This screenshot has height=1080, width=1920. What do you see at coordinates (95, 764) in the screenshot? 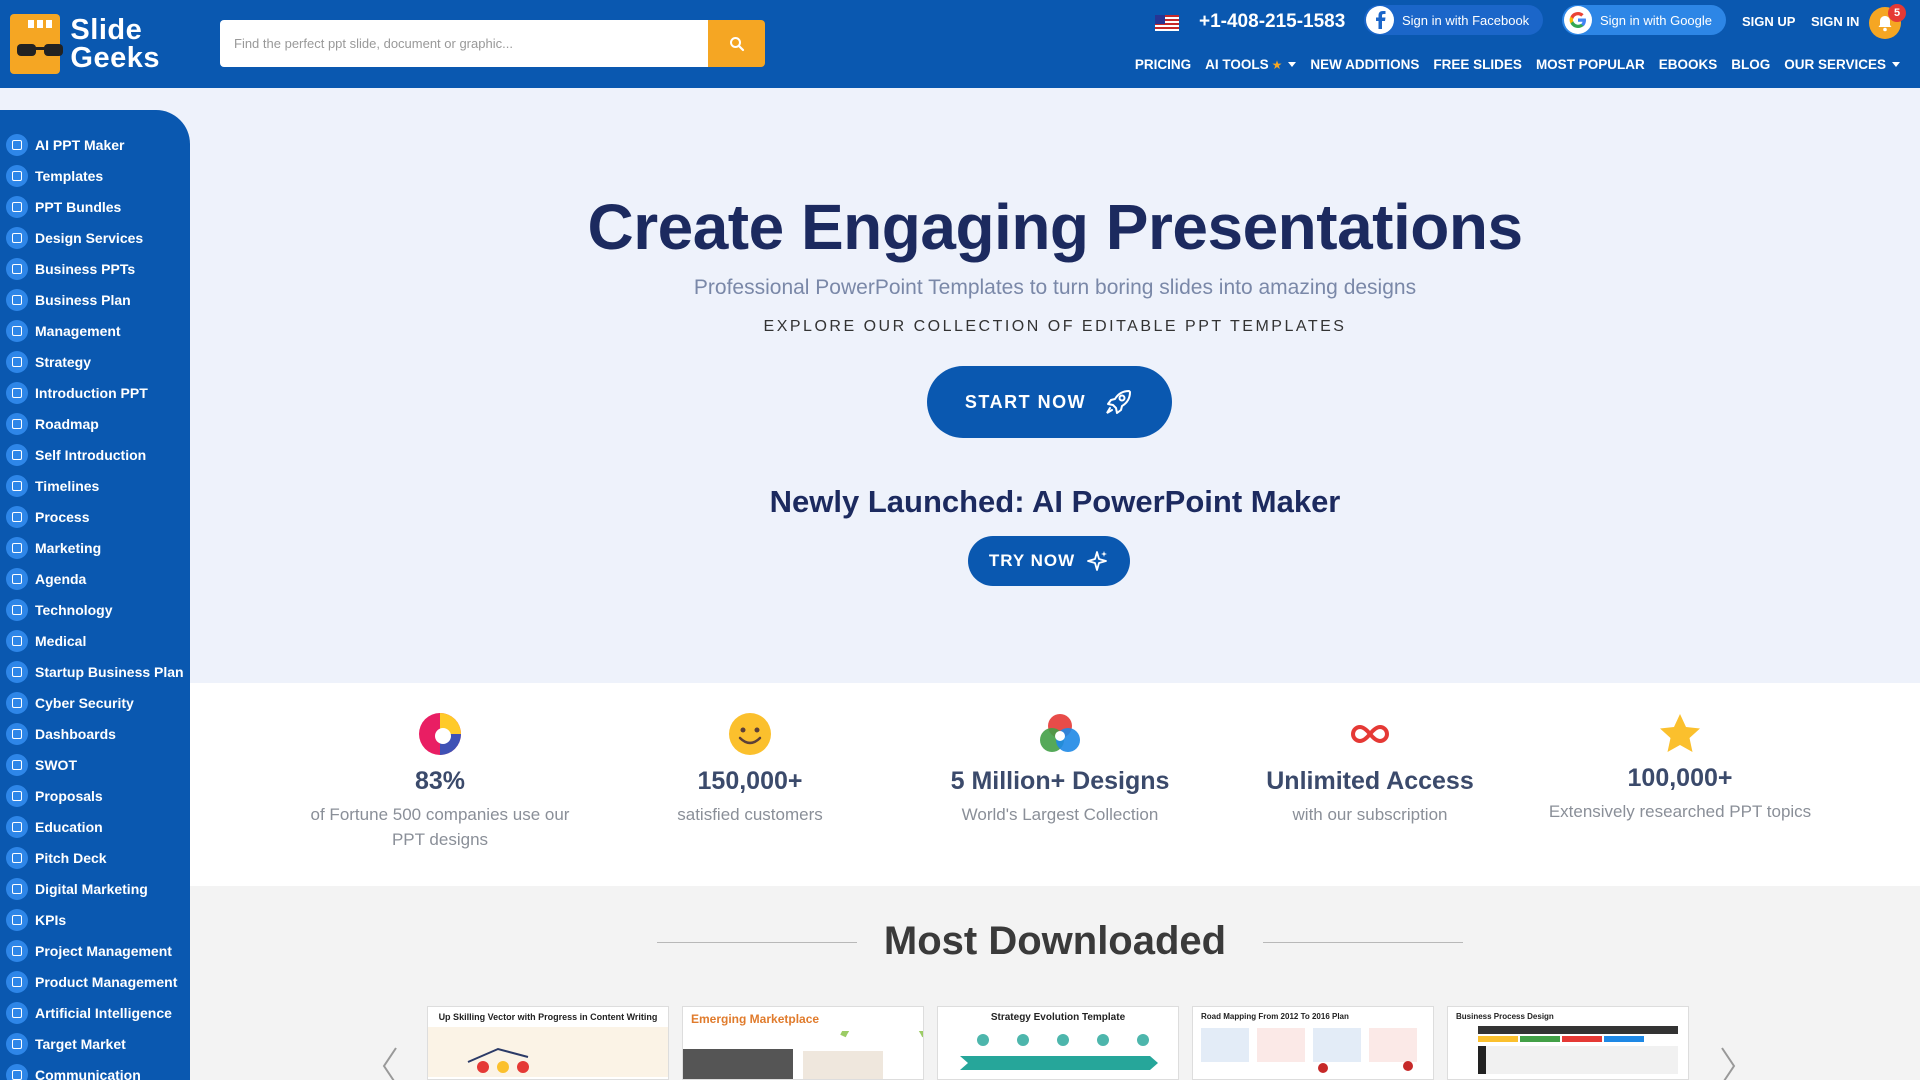
I see `sidebar-item: SWOT` at bounding box center [95, 764].